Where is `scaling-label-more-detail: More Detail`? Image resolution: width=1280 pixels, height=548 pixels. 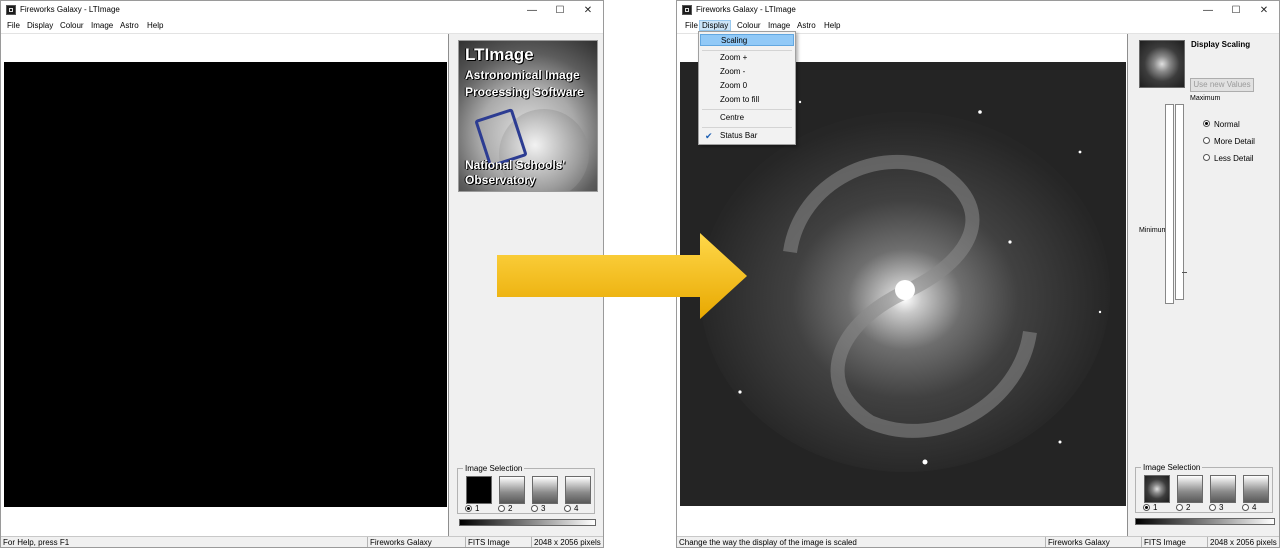
scaling-label-more-detail: More Detail is located at coordinates (1234, 141).